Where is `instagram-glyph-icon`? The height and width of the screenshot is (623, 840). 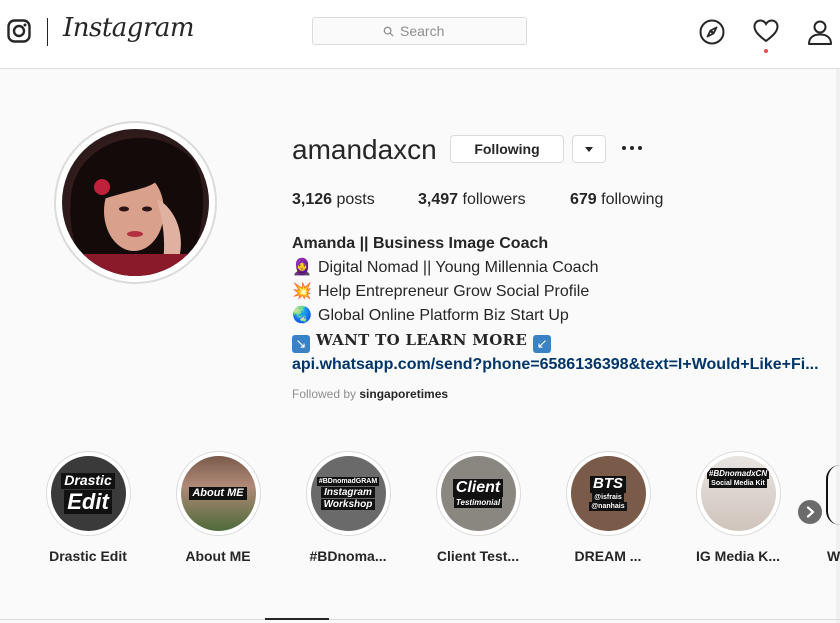 instagram-glyph-icon is located at coordinates (19, 31).